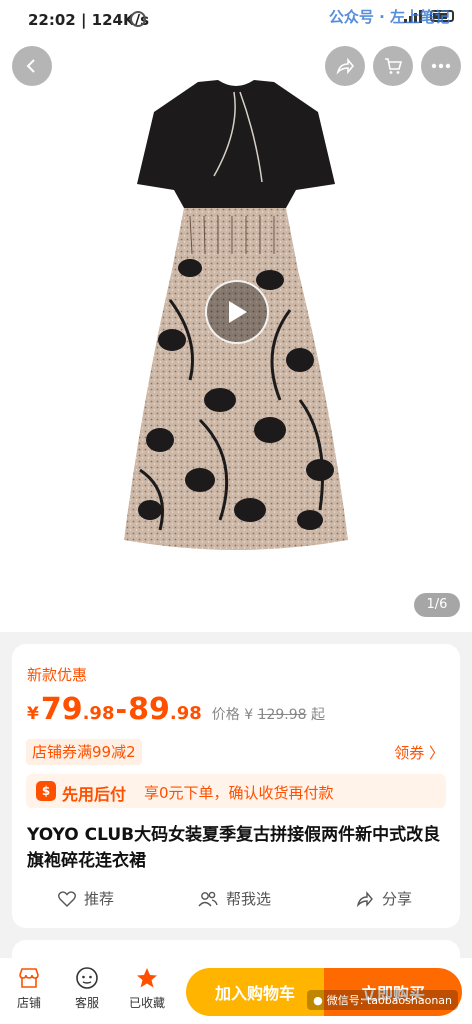  What do you see at coordinates (61, 709) in the screenshot?
I see `price-low-int: 79` at bounding box center [61, 709].